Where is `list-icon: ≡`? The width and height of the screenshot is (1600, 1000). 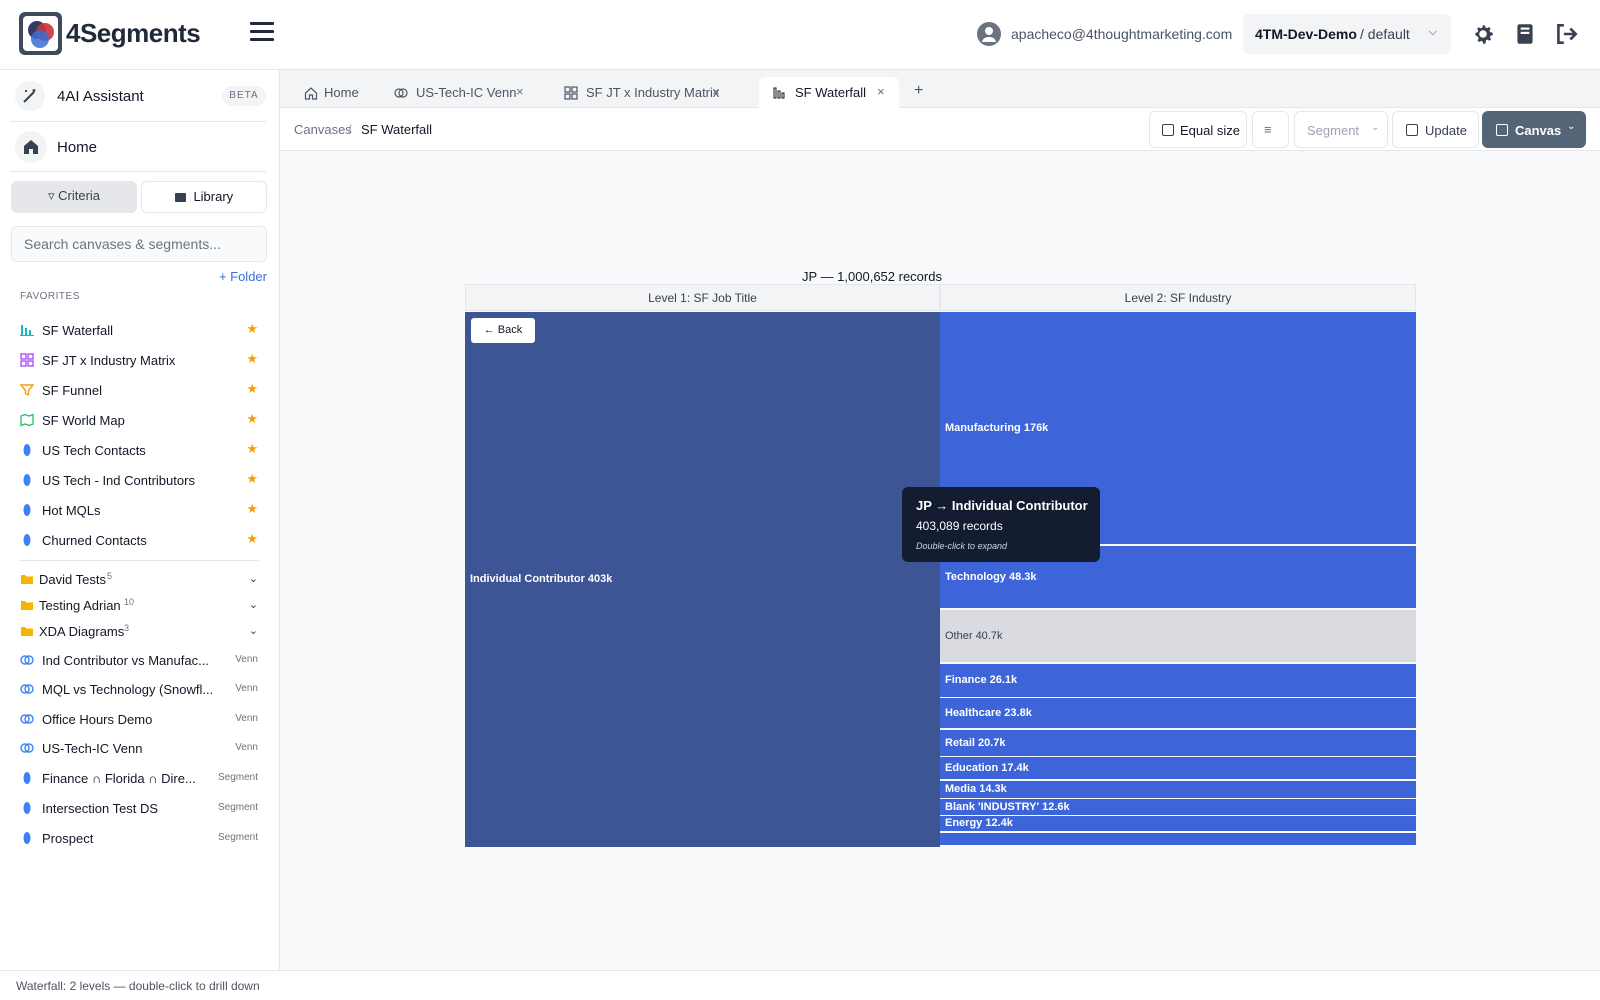 list-icon: ≡ is located at coordinates (1268, 129).